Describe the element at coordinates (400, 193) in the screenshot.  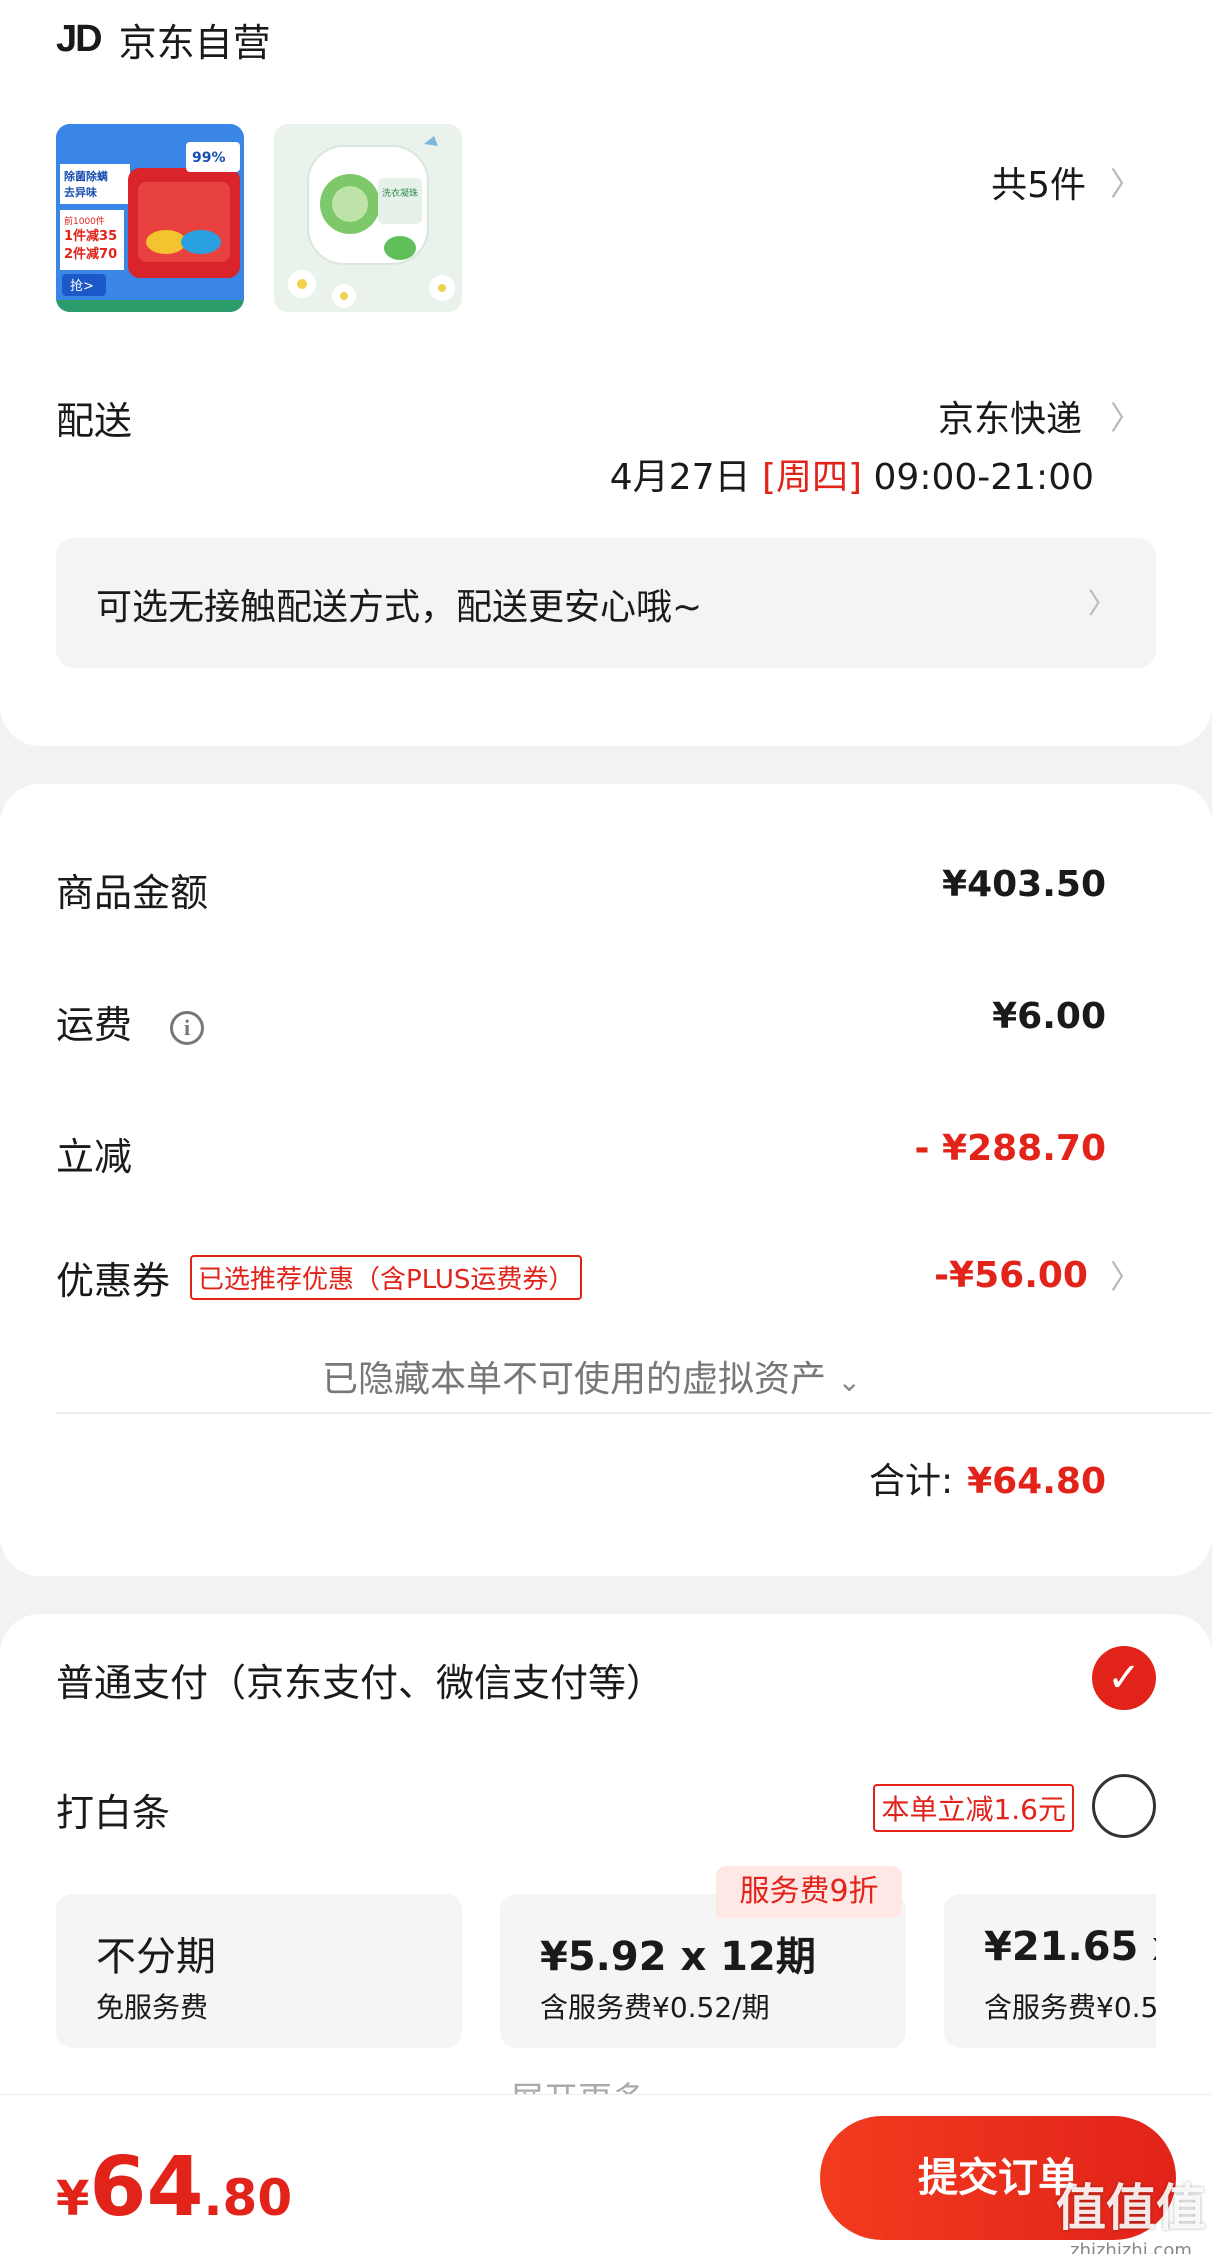
I see `svg-text: 洗衣凝珠` at that location.